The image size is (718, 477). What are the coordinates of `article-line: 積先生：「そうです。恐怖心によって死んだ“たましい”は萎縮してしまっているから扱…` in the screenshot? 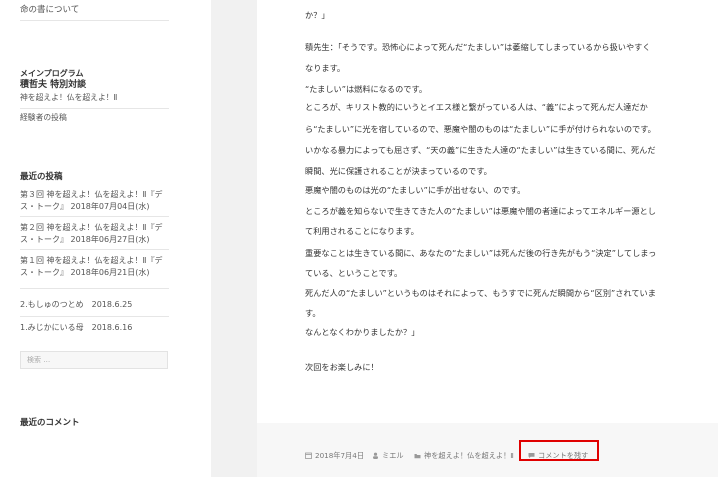 It's located at (478, 47).